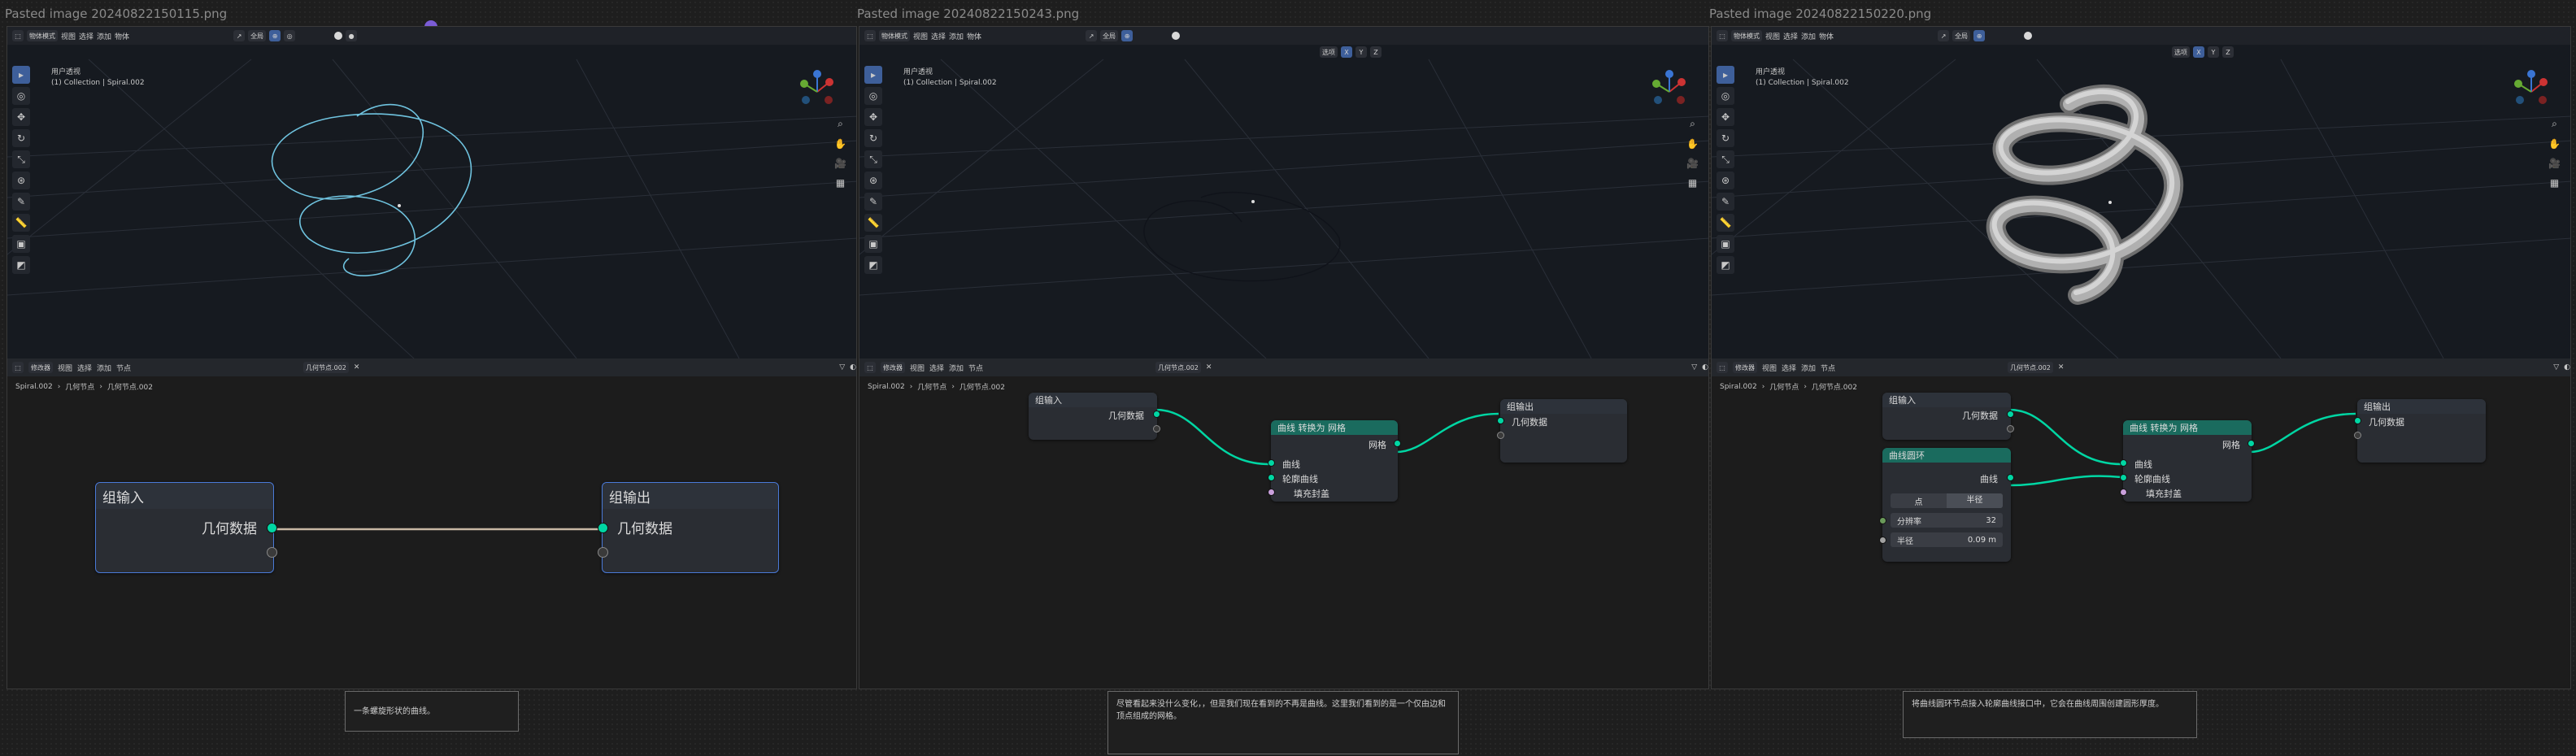  I want to click on snap-icon: ⊕, so click(275, 35).